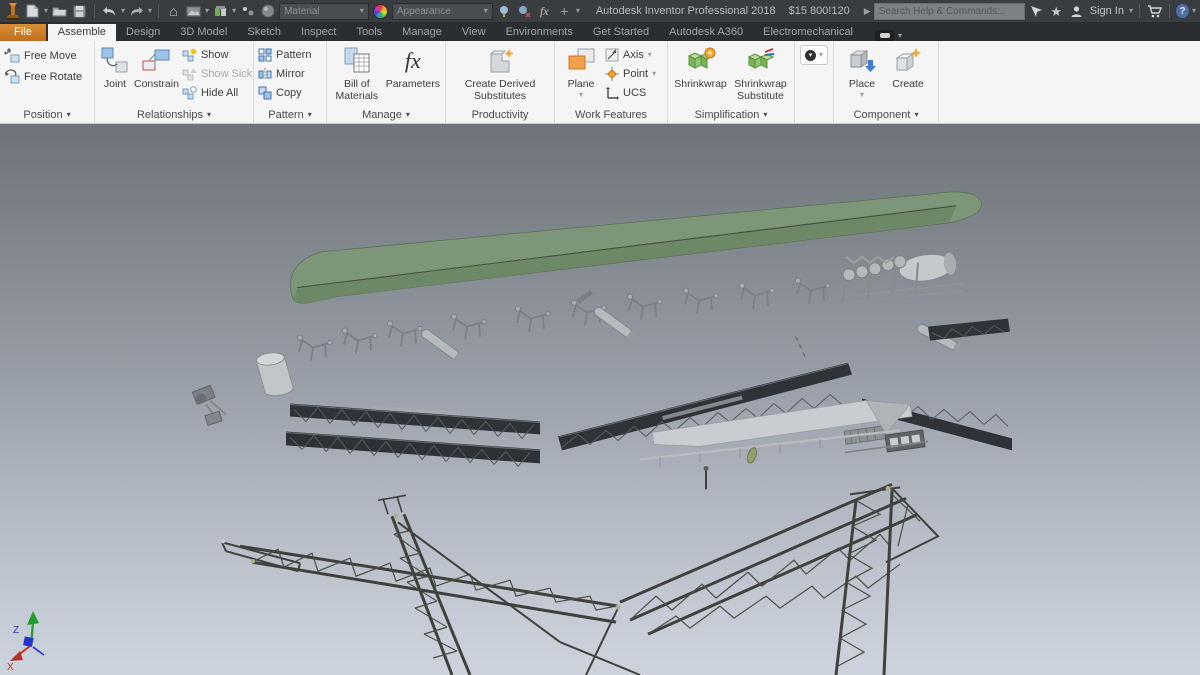 This screenshot has height=675, width=1200. What do you see at coordinates (629, 320) in the screenshot?
I see `bracket-parts-row` at bounding box center [629, 320].